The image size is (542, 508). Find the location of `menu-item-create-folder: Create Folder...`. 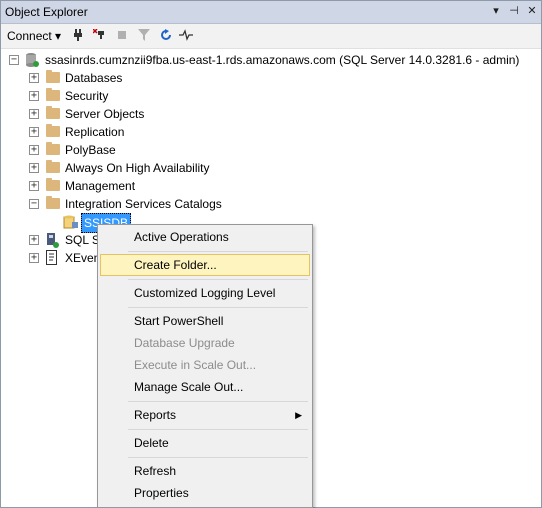

menu-item-create-folder: Create Folder... is located at coordinates (205, 265).